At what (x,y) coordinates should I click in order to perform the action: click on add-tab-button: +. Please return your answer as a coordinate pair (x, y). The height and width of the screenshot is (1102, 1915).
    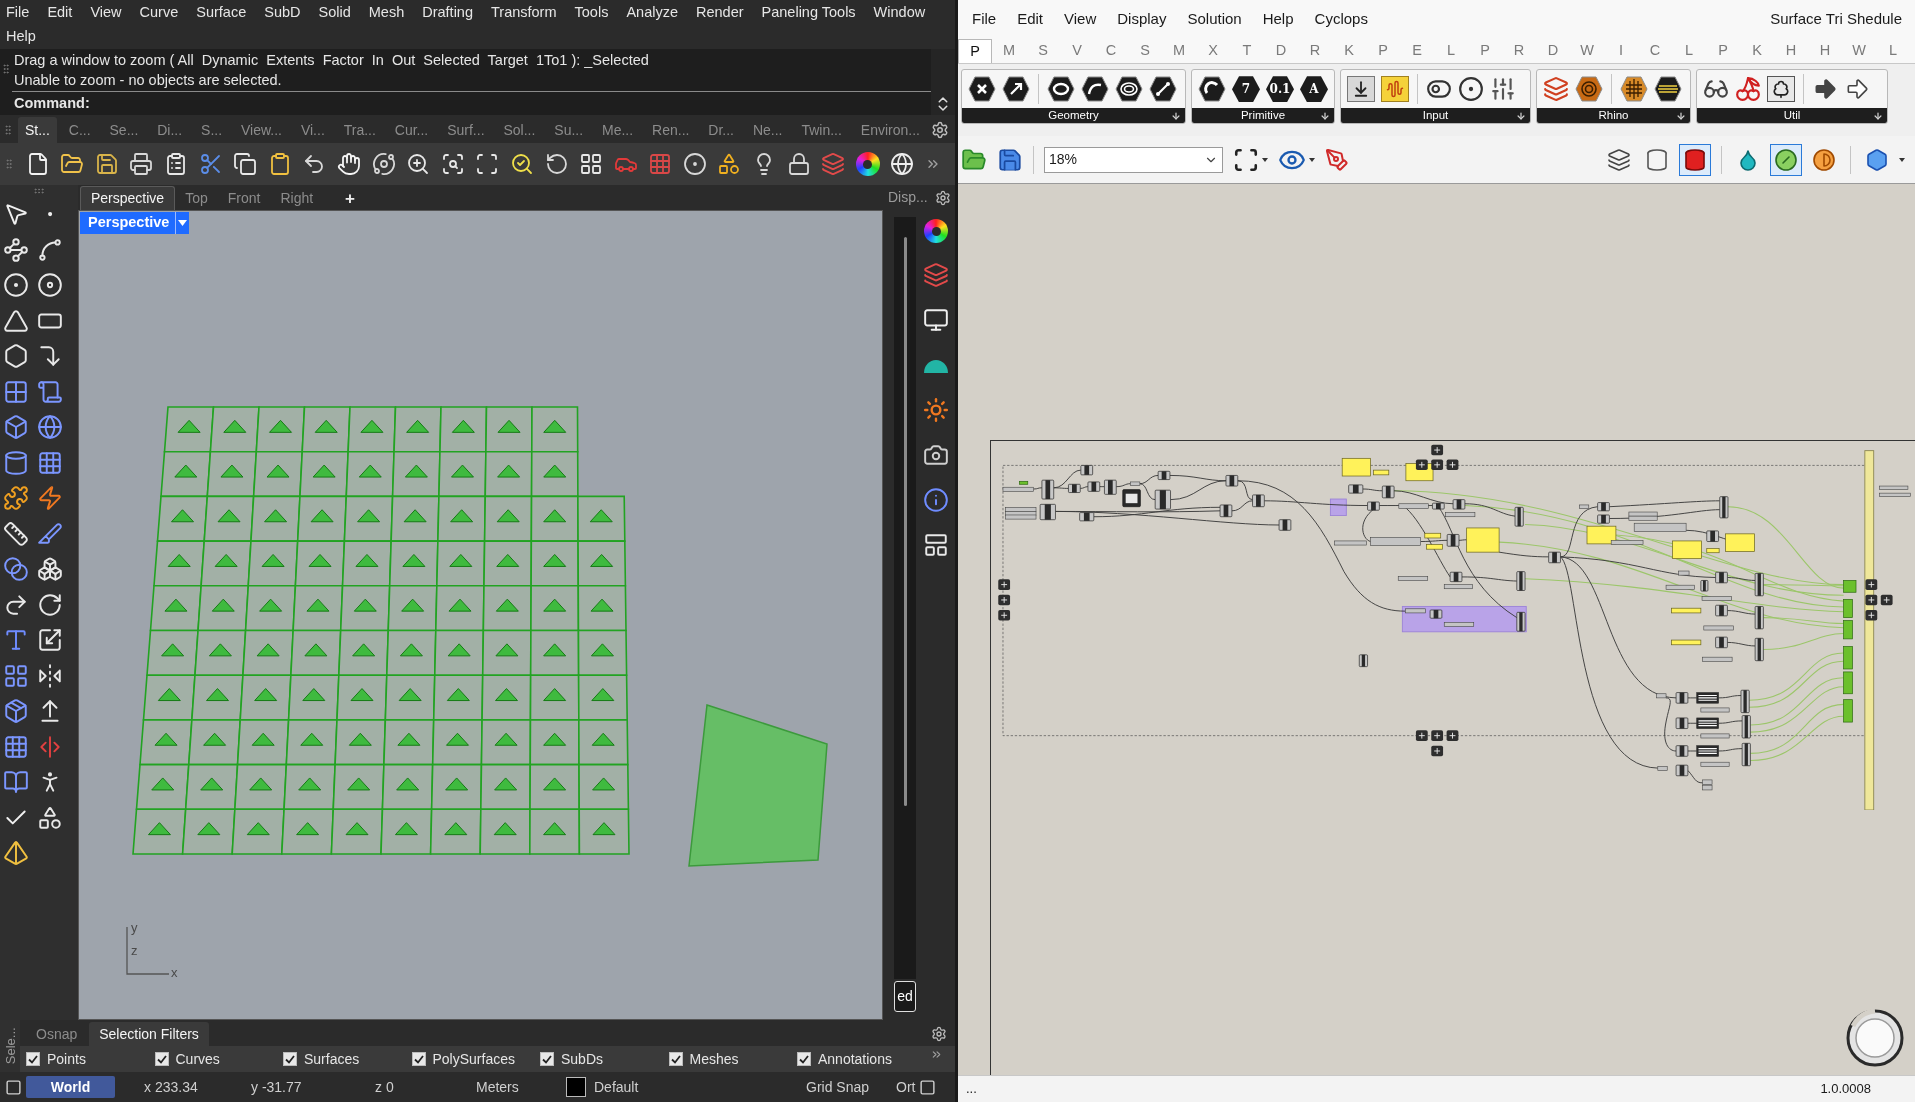
    Looking at the image, I should click on (350, 198).